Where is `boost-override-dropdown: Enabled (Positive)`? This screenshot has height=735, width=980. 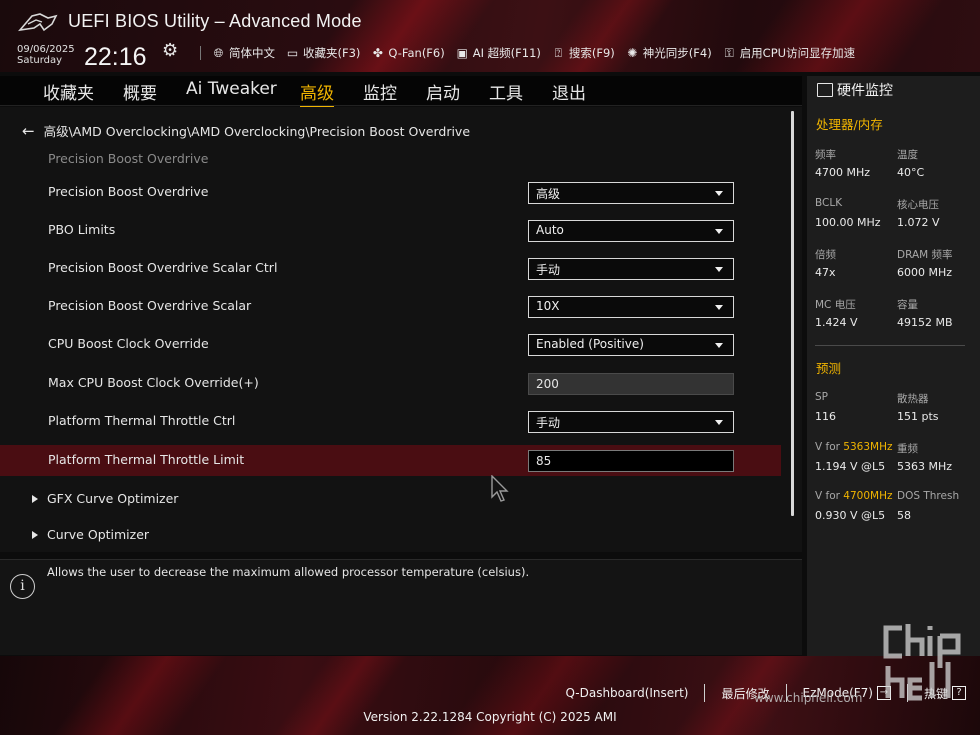
boost-override-dropdown: Enabled (Positive) is located at coordinates (631, 345).